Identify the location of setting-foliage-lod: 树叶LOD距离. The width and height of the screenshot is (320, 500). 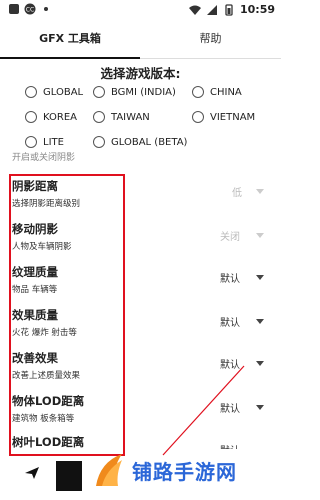
(48, 442).